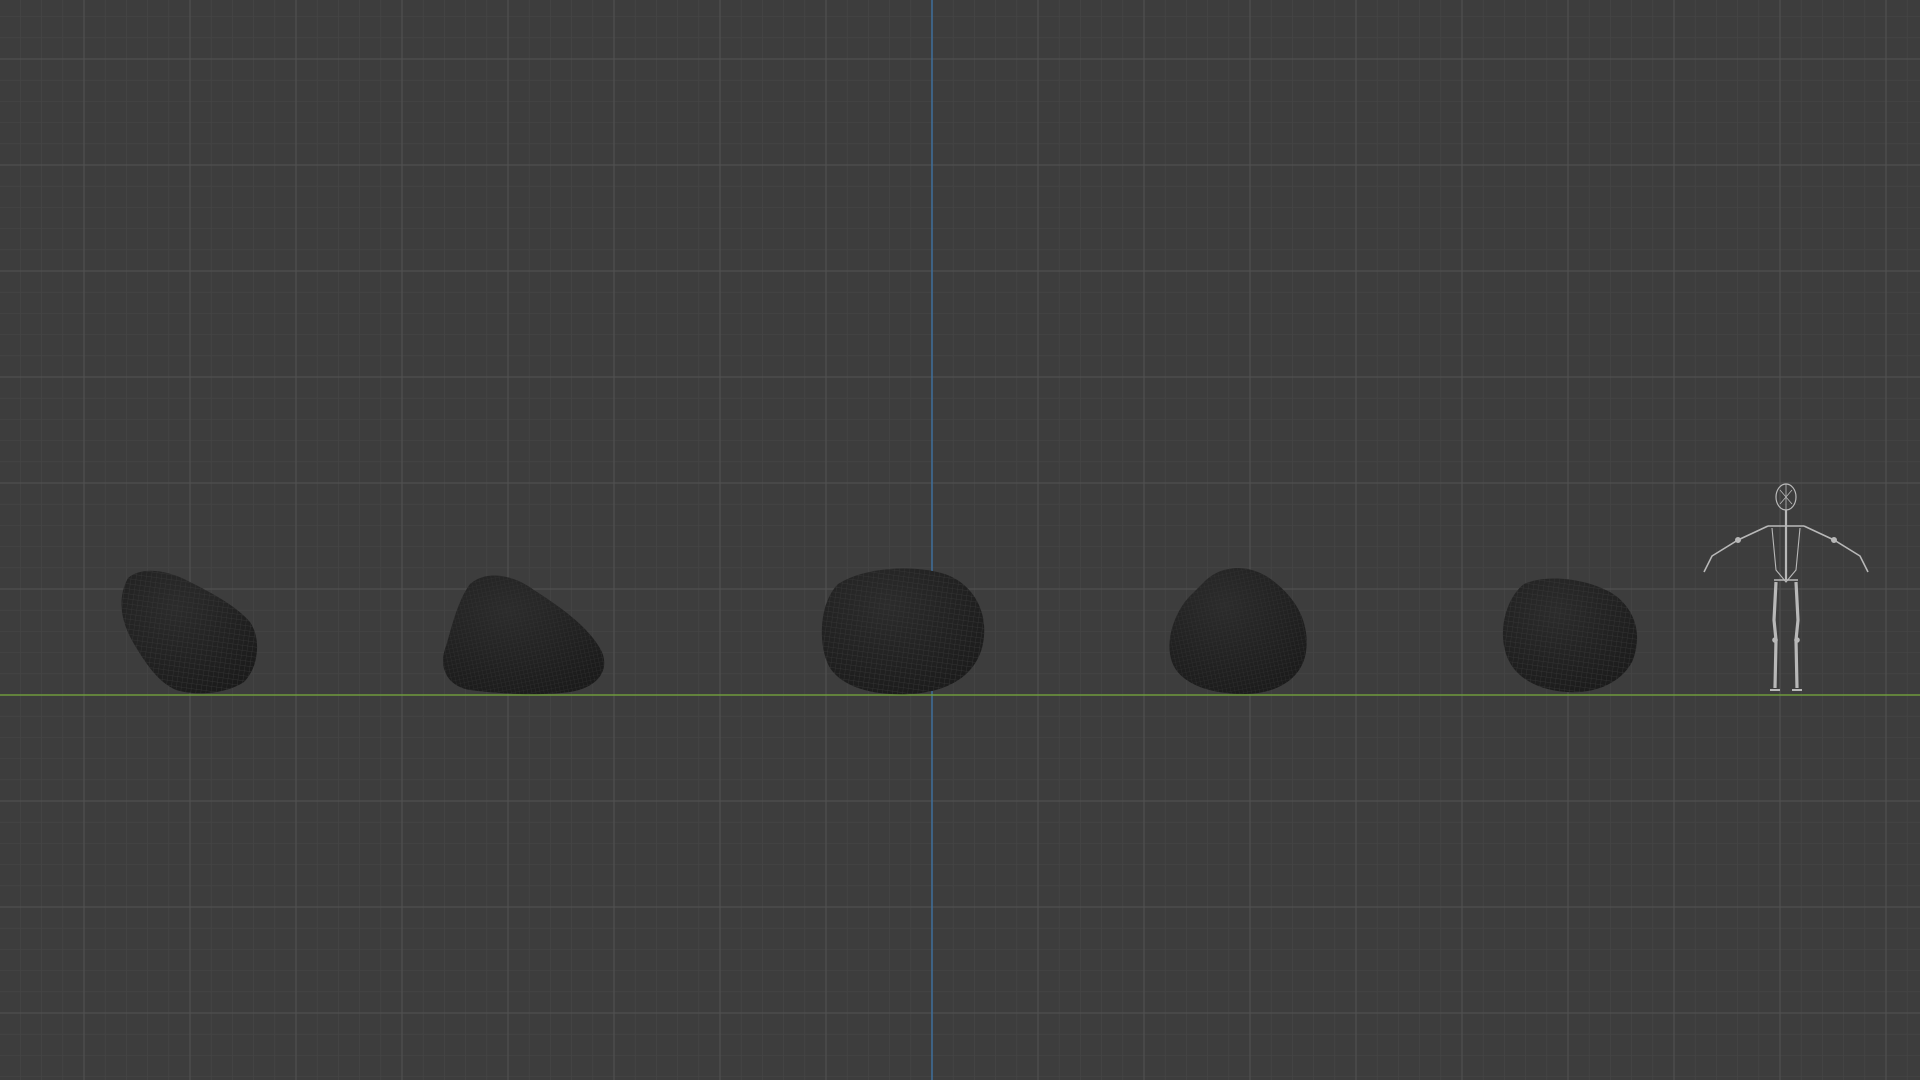 The height and width of the screenshot is (1080, 1920). Describe the element at coordinates (1797, 635) in the screenshot. I see `armature-right-leg` at that location.